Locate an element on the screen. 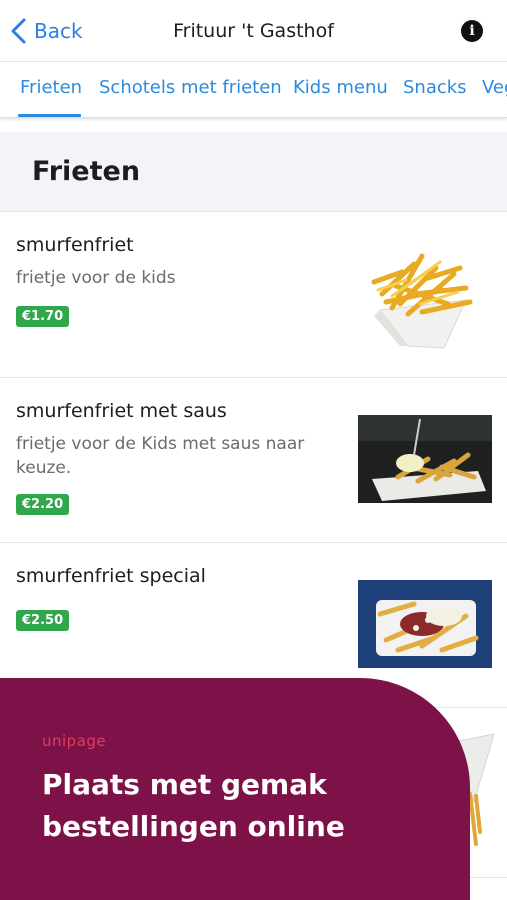 The height and width of the screenshot is (900, 507). info-icon: i is located at coordinates (472, 31).